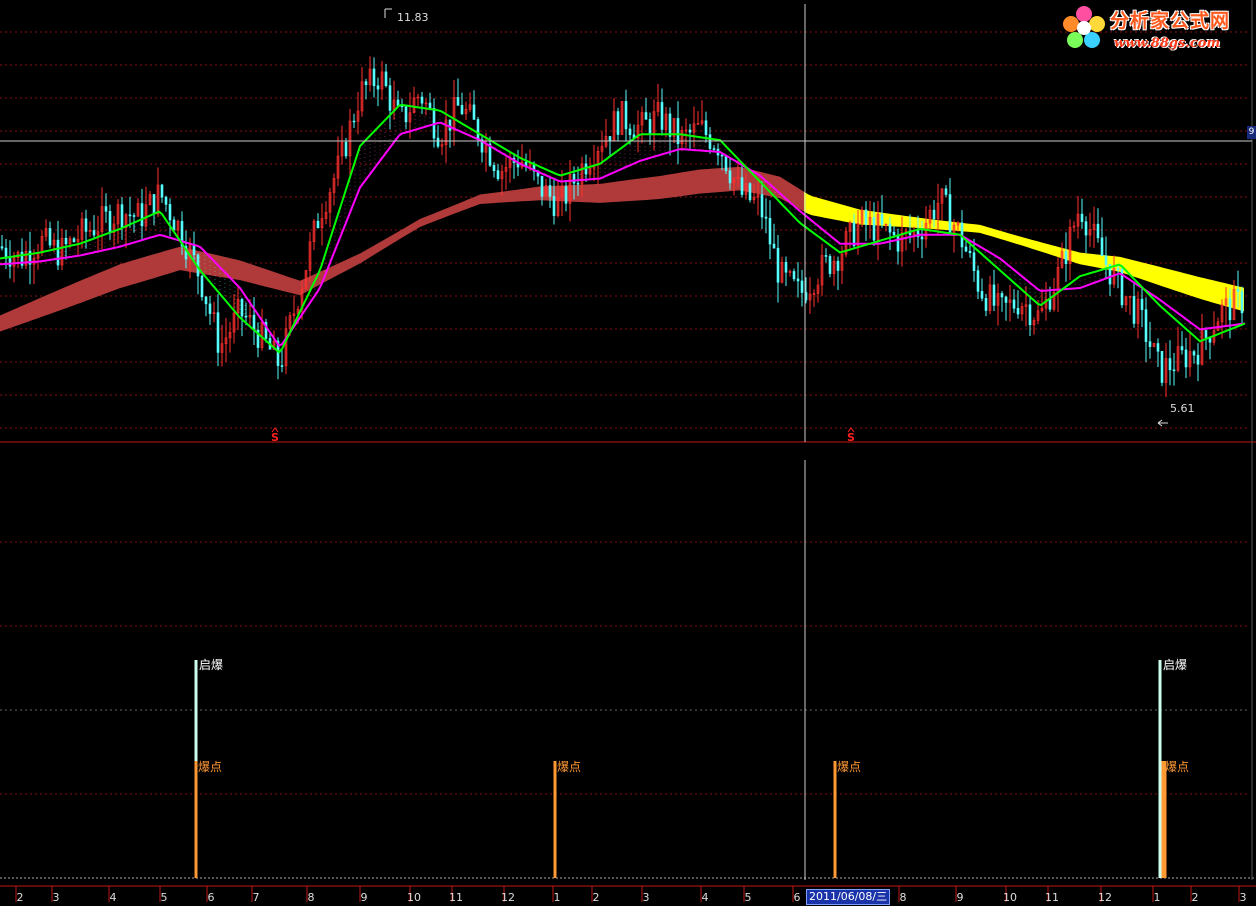  What do you see at coordinates (211, 665) in the screenshot?
I see `signal-label-qibao: 启爆` at bounding box center [211, 665].